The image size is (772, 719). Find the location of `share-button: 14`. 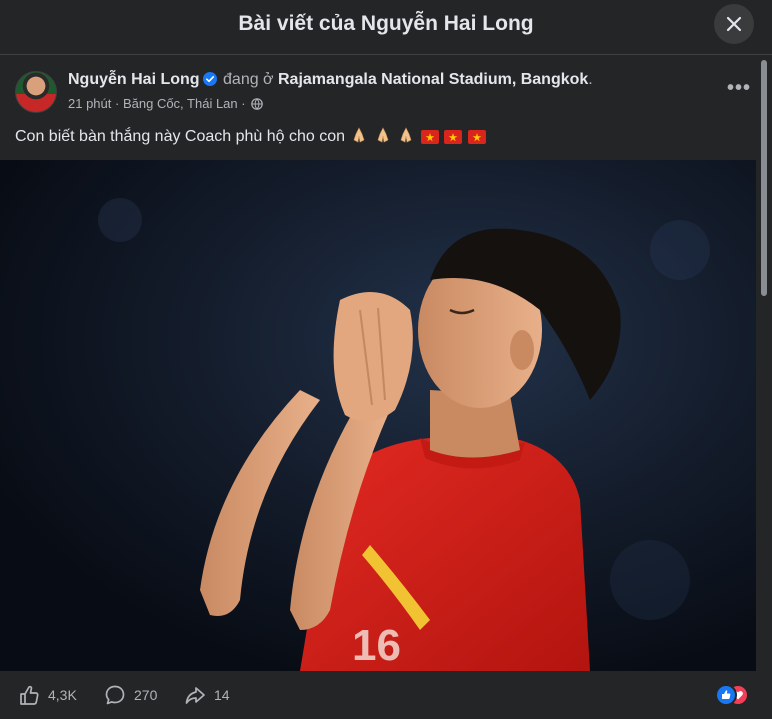

share-button: 14 is located at coordinates (207, 695).